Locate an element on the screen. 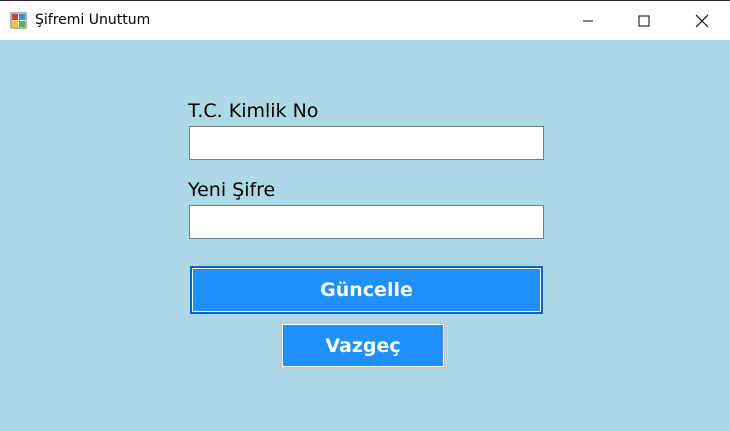  cancel-button-label: Vazgeç is located at coordinates (363, 345).